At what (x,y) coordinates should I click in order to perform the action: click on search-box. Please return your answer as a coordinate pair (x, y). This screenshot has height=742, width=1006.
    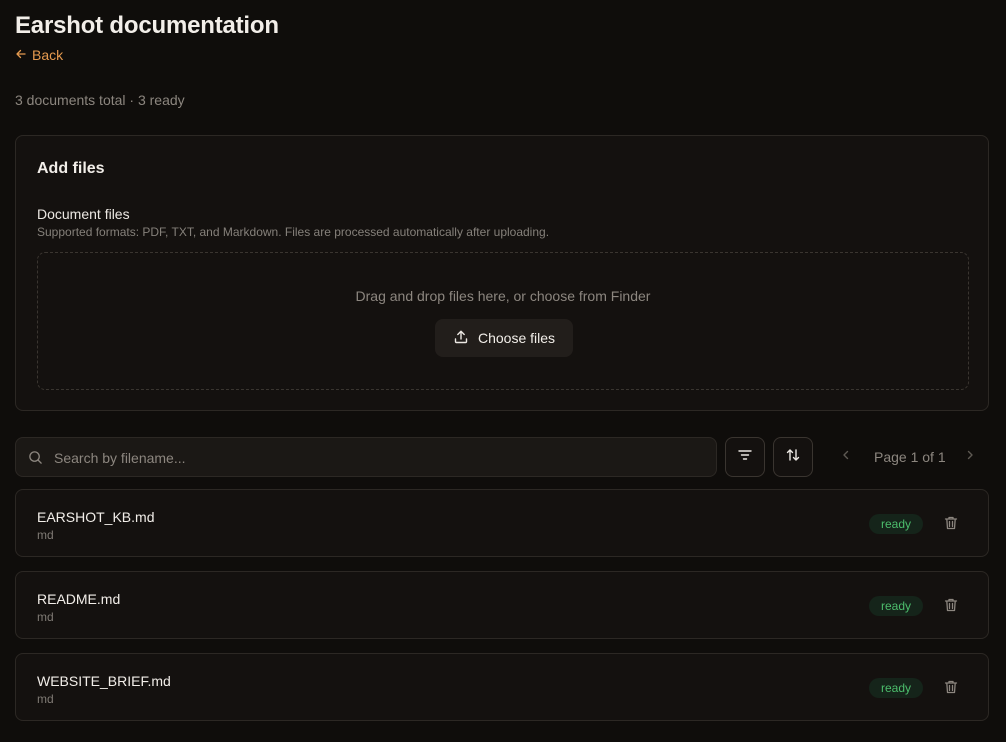
    Looking at the image, I should click on (366, 457).